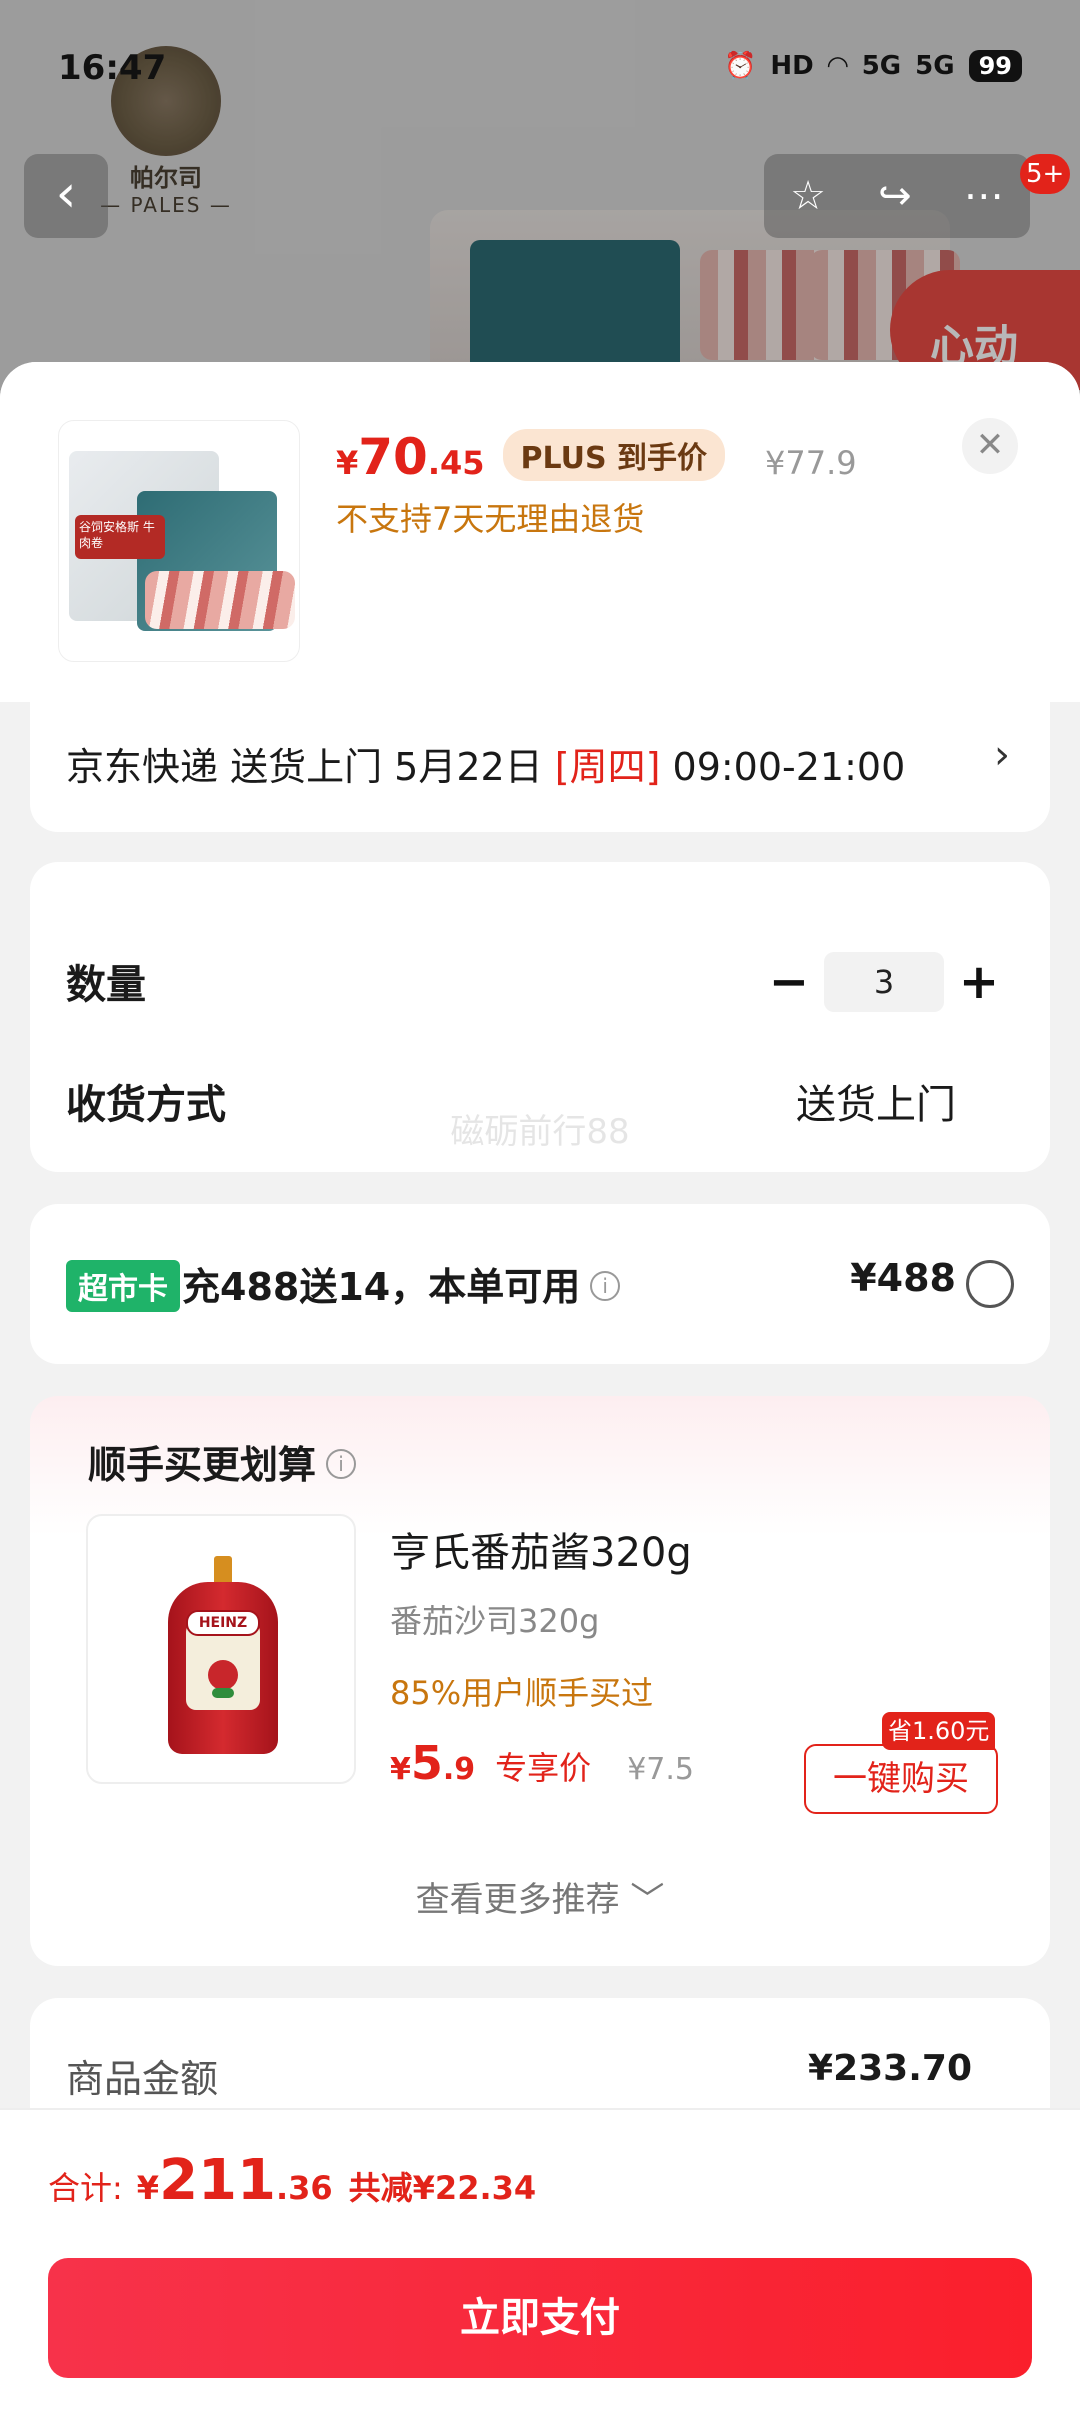  What do you see at coordinates (607, 767) in the screenshot?
I see `delivery-weekday: [周四]` at bounding box center [607, 767].